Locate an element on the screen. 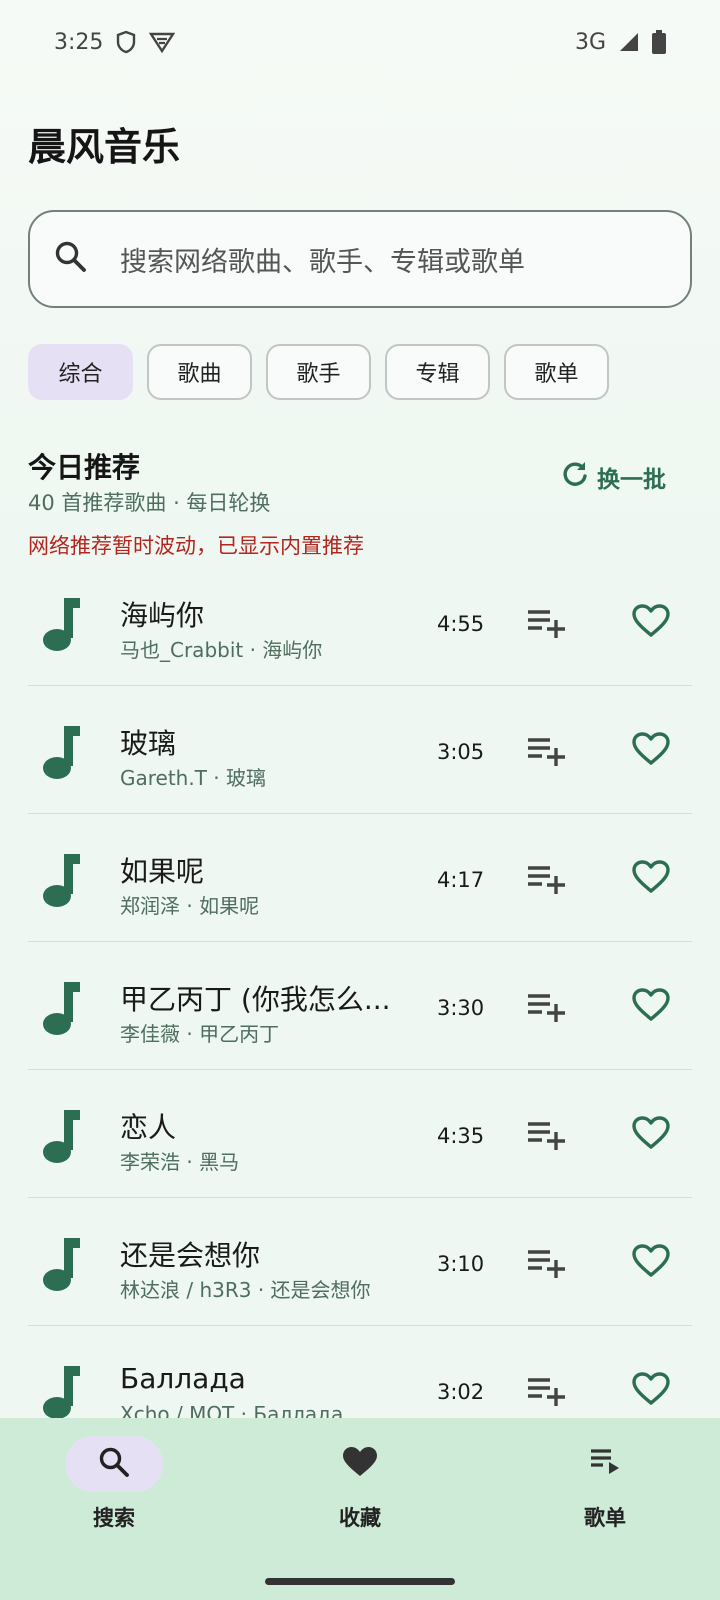 Image resolution: width=720 pixels, height=1600 pixels. filter-chips: 综合 歌曲 歌手 专辑 歌单 is located at coordinates (318, 372).